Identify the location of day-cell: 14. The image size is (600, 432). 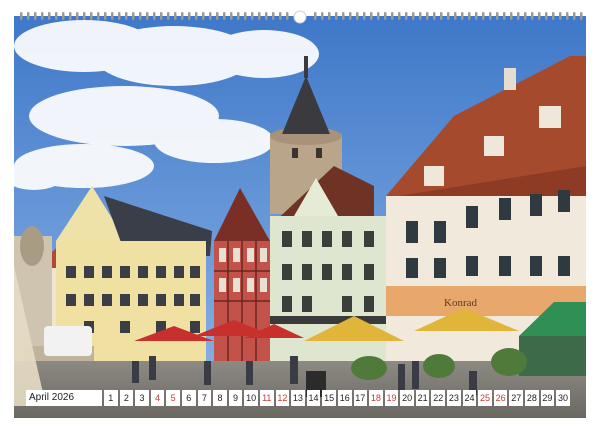
(313, 398).